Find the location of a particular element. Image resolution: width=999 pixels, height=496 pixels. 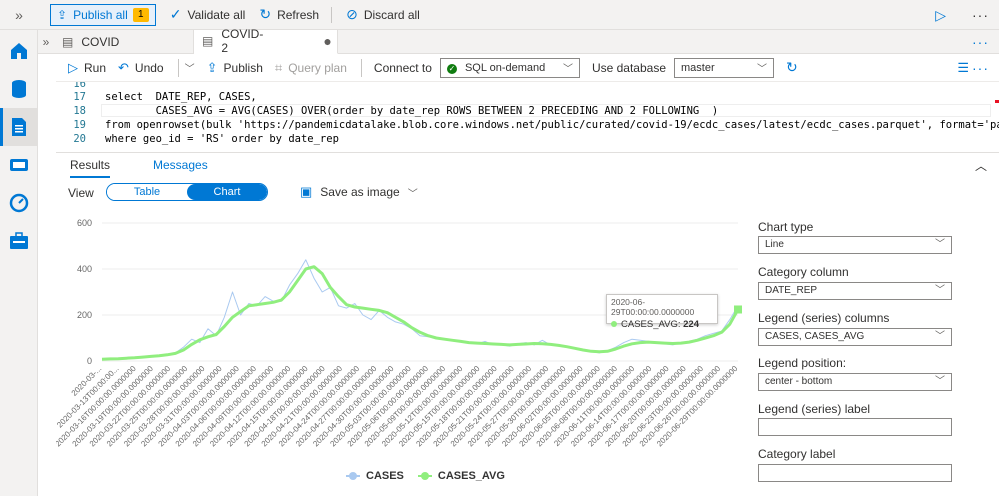

topbar-right: ▷ ··· is located at coordinates (967, 15).